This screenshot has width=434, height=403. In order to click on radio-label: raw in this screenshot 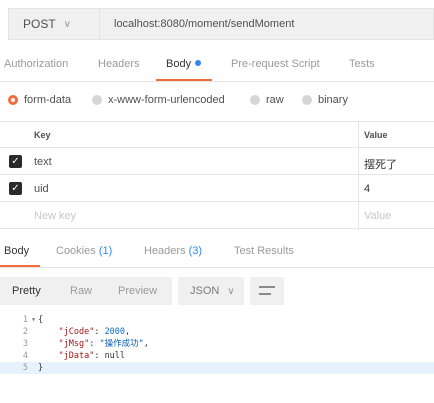, I will do `click(275, 100)`.